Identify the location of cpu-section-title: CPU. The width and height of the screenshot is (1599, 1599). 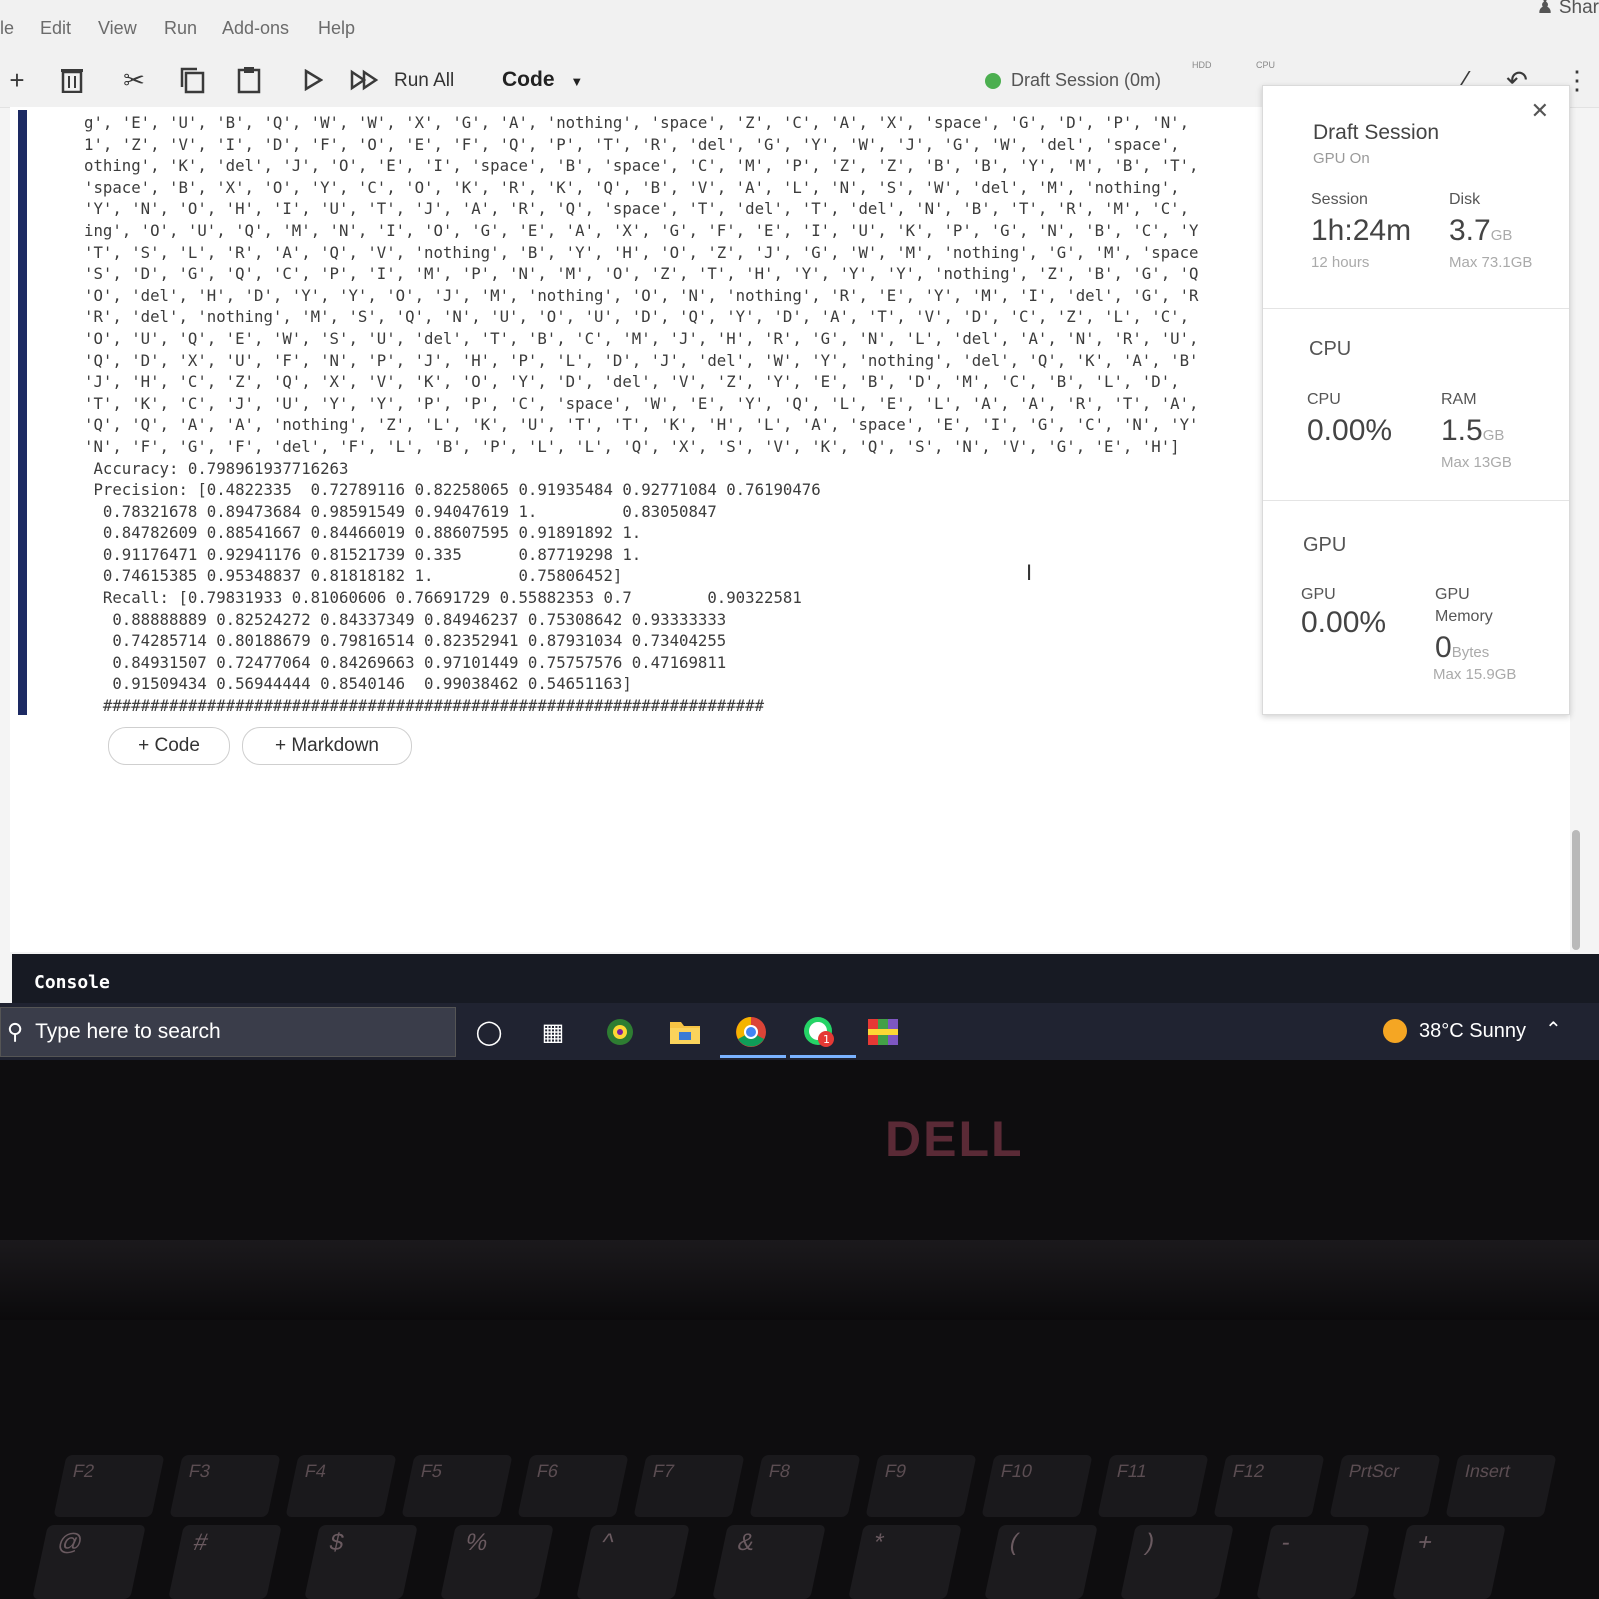
(1330, 349).